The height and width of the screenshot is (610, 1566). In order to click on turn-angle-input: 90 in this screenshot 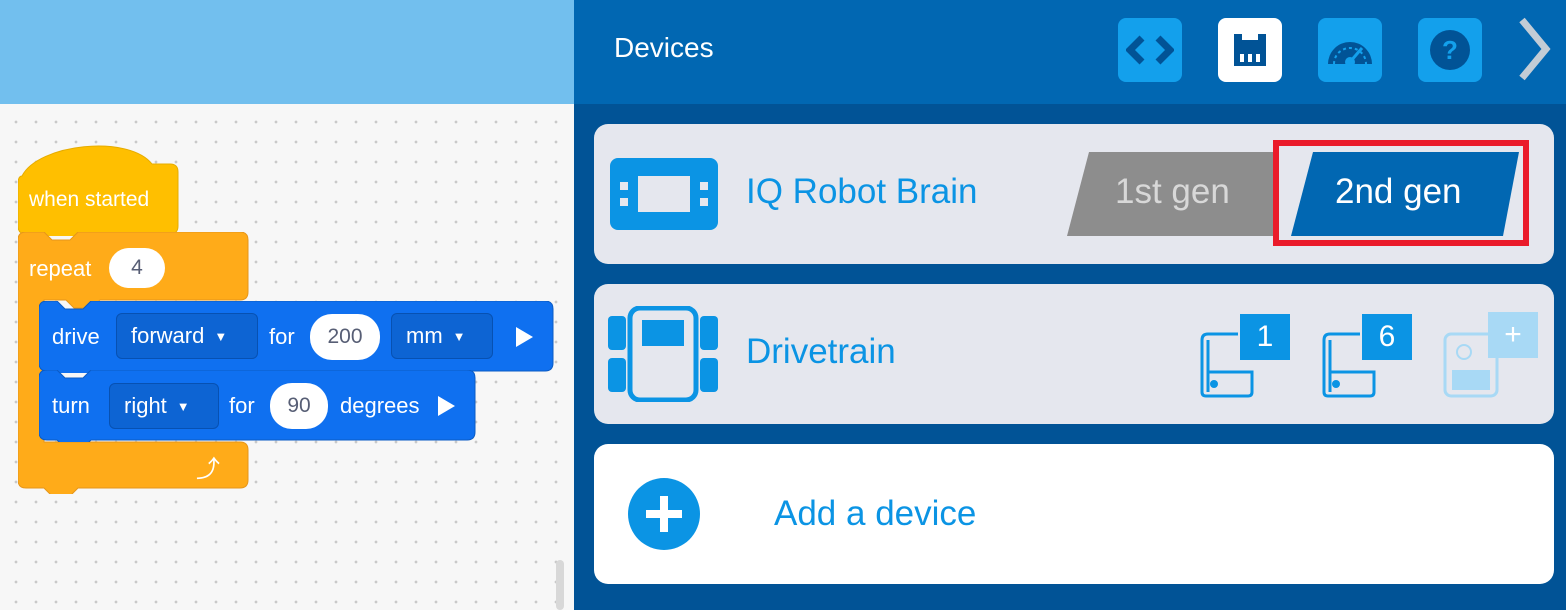, I will do `click(299, 406)`.